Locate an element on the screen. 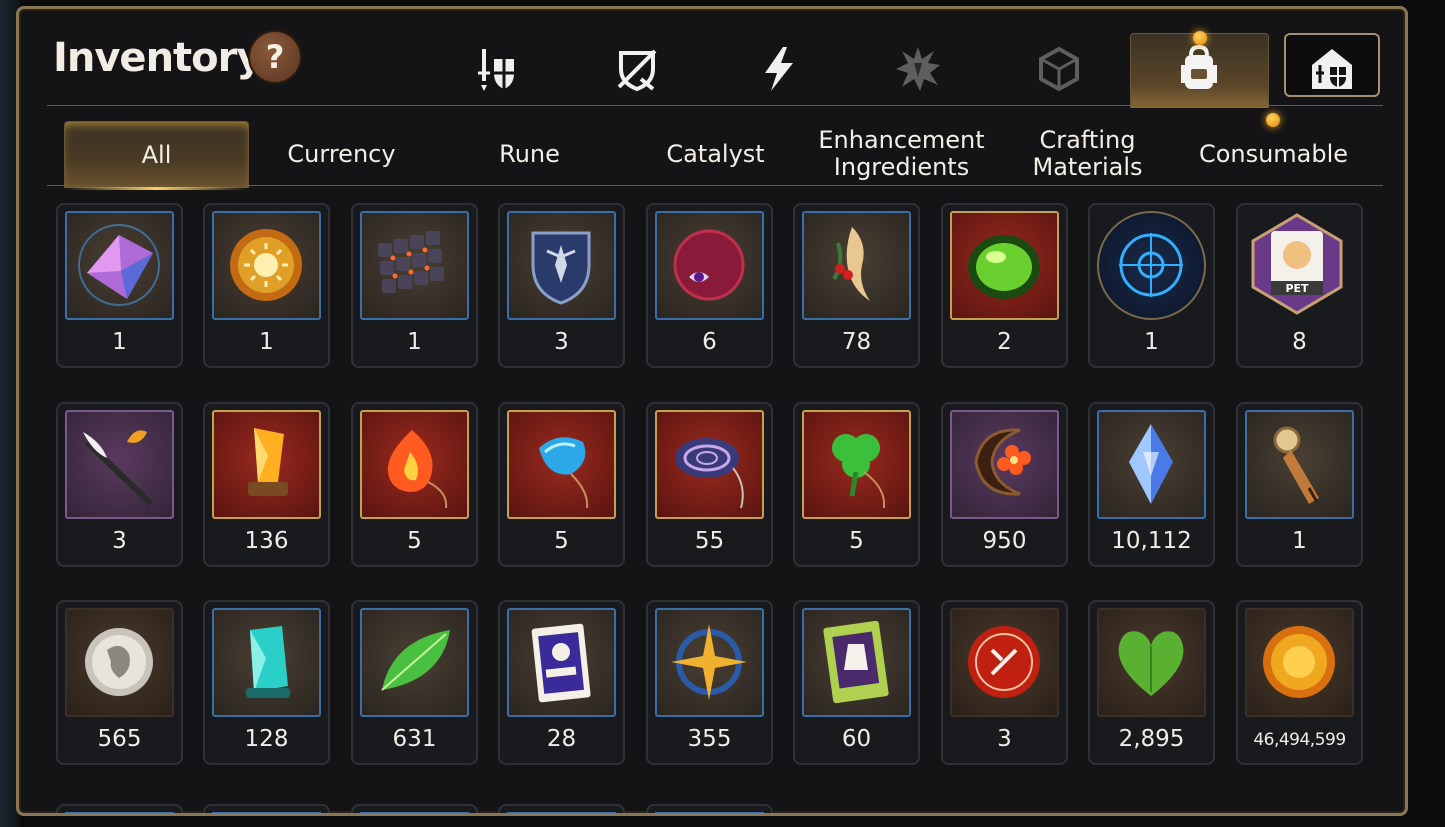  water-pendant-icon is located at coordinates (561, 464).